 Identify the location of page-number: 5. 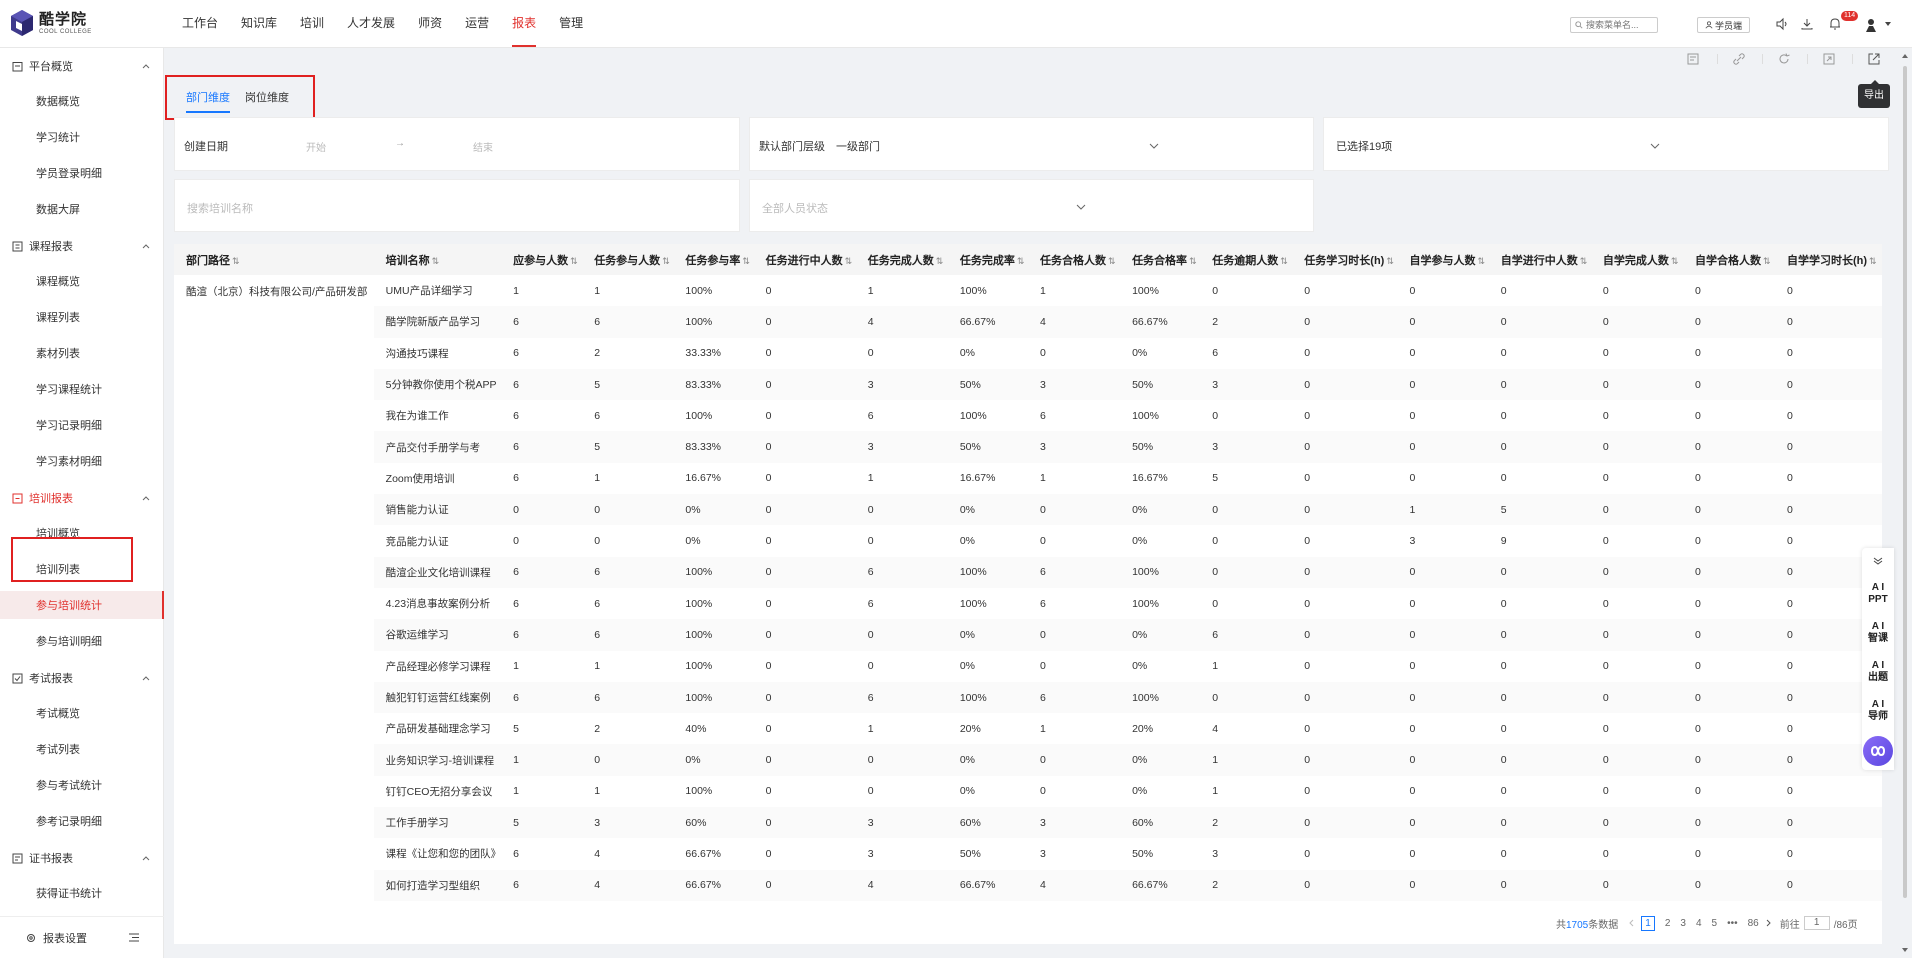
(1715, 923).